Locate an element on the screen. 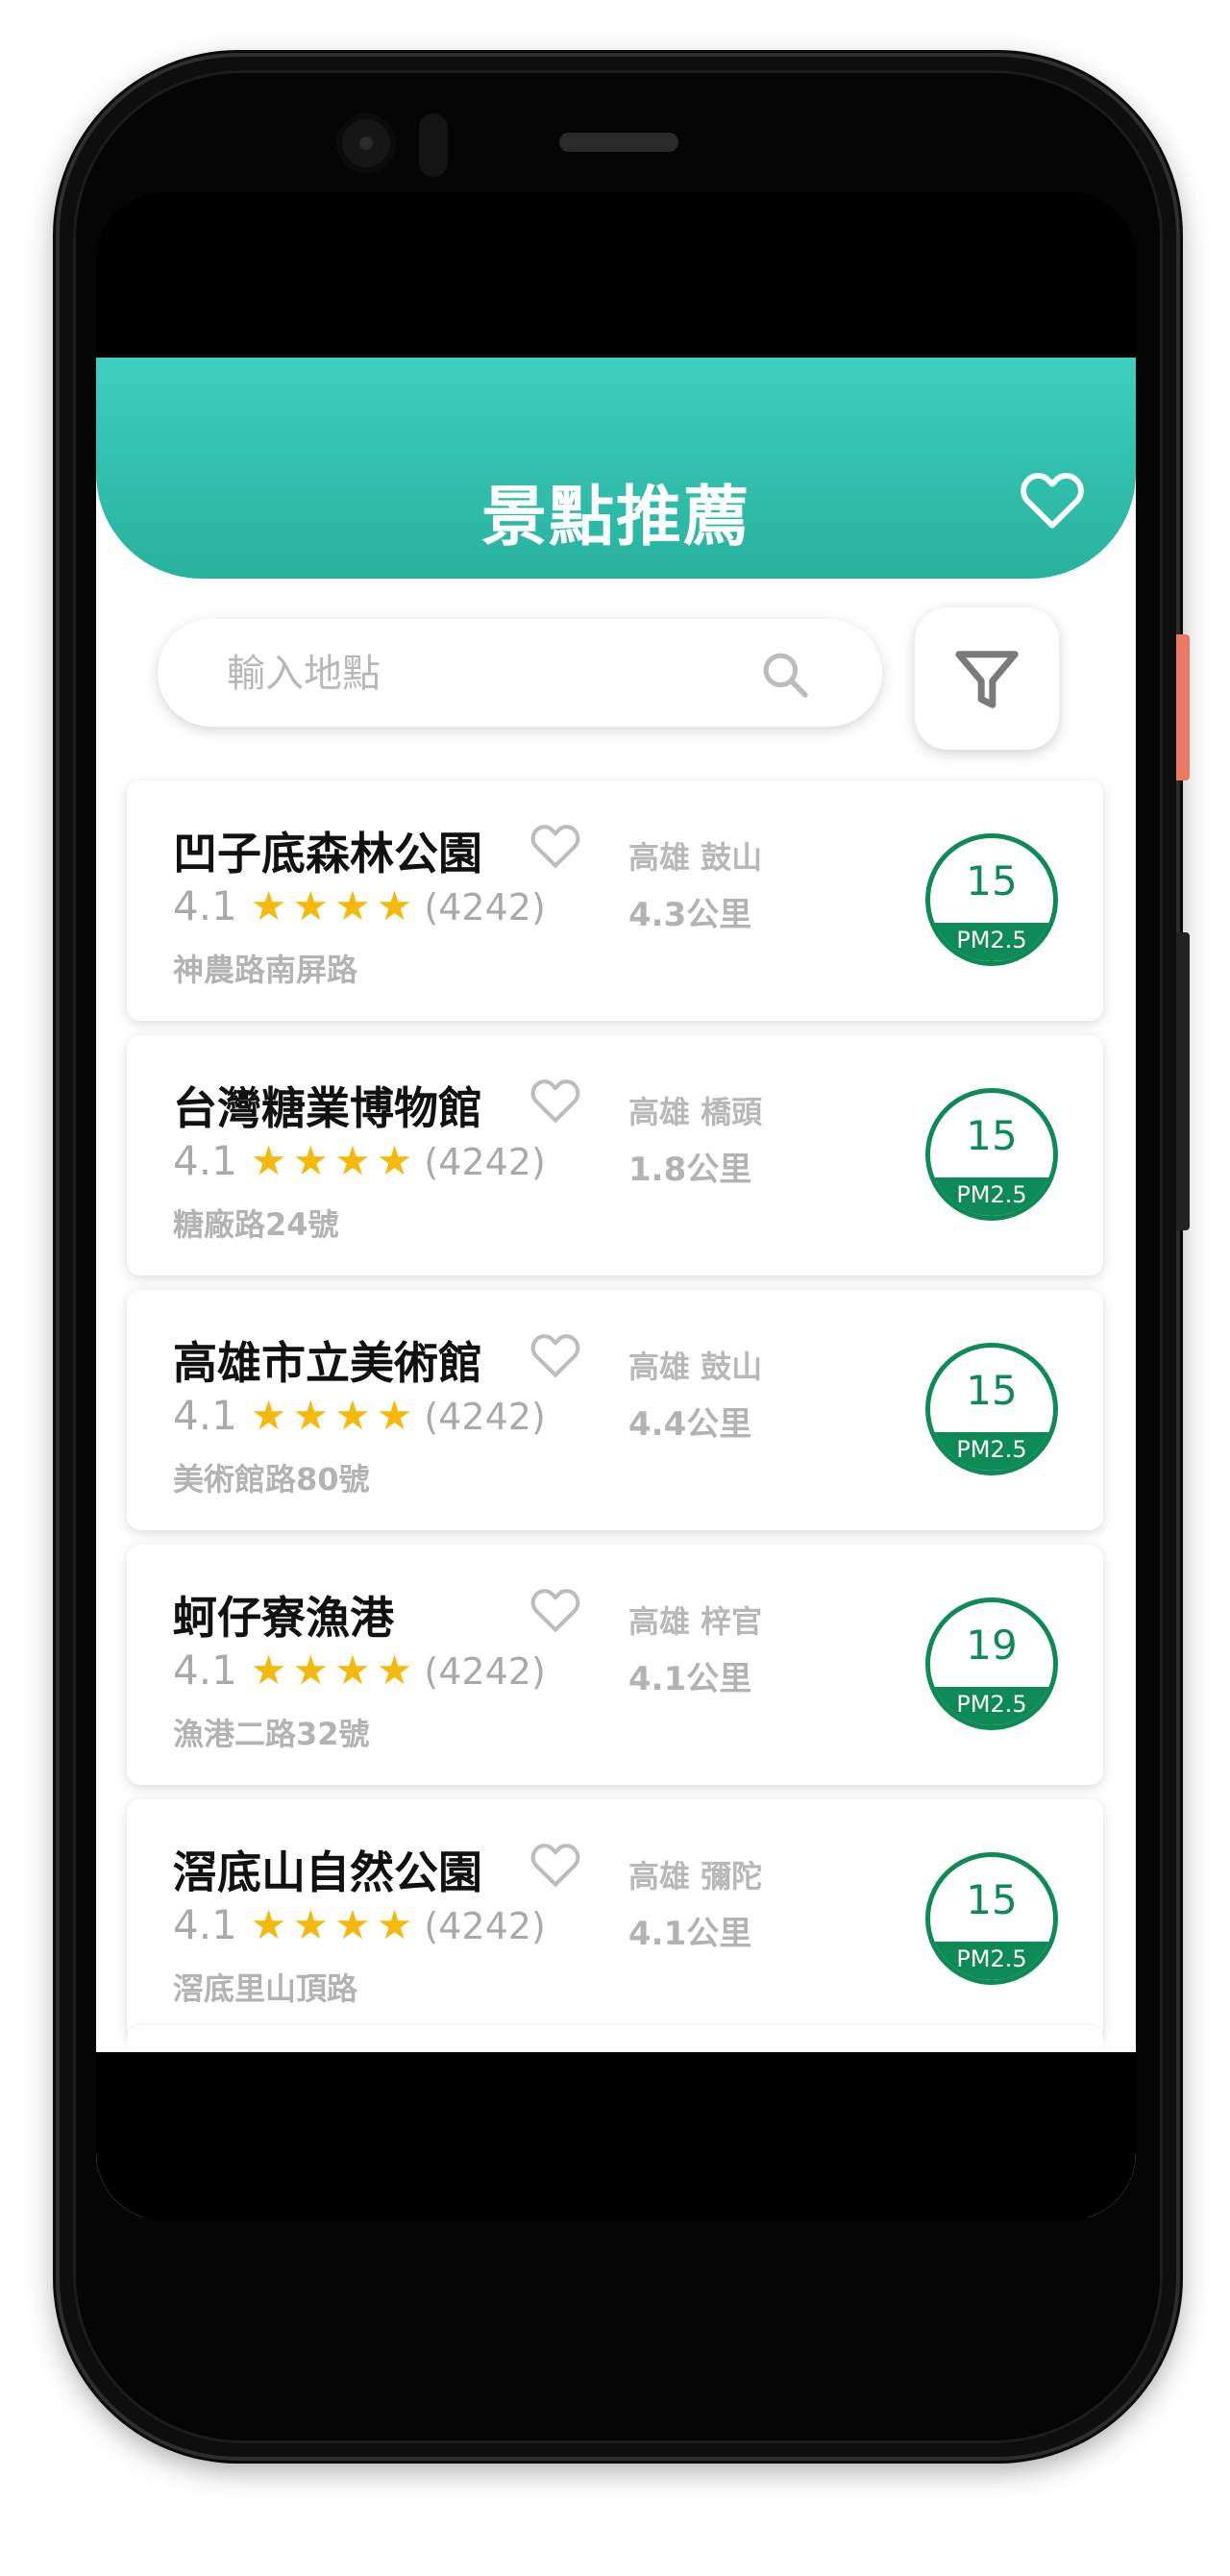  search-bar is located at coordinates (520, 674).